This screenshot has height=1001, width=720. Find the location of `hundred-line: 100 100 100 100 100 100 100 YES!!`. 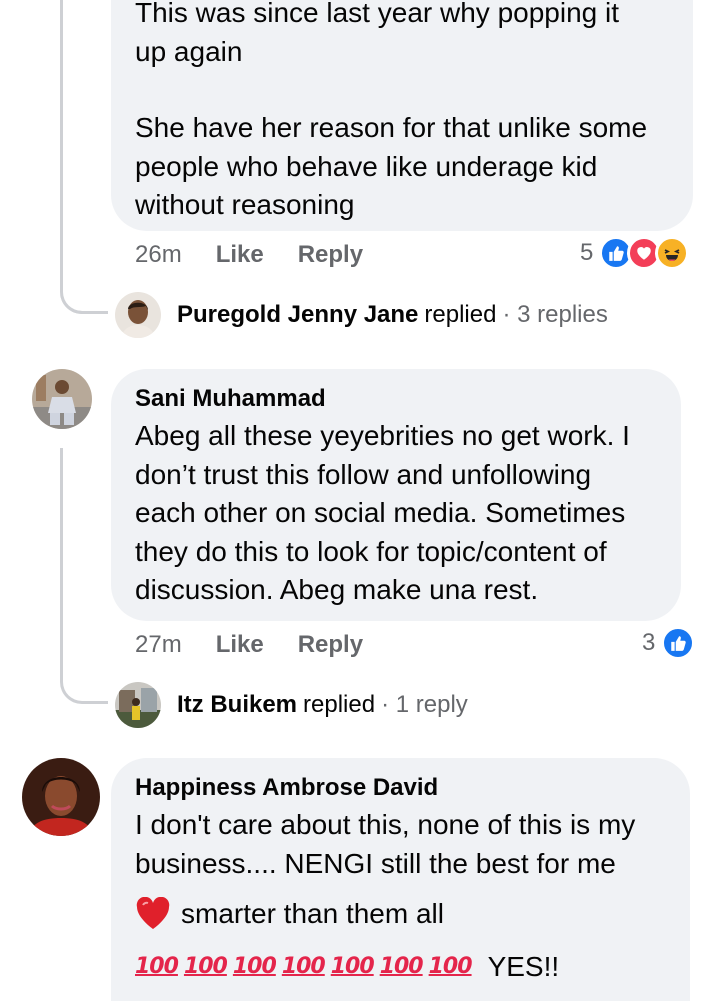

hundred-line: 100 100 100 100 100 100 100 YES!! is located at coordinates (400, 967).